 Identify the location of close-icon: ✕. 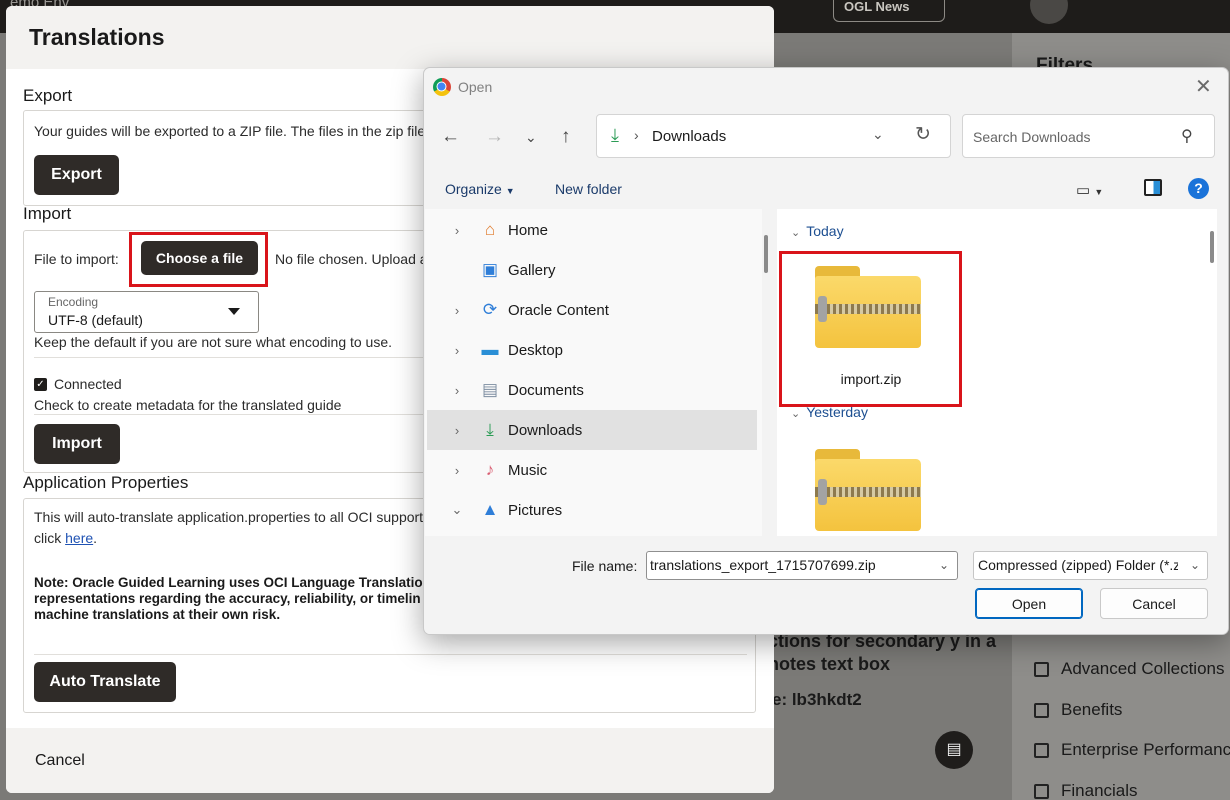
(1203, 86).